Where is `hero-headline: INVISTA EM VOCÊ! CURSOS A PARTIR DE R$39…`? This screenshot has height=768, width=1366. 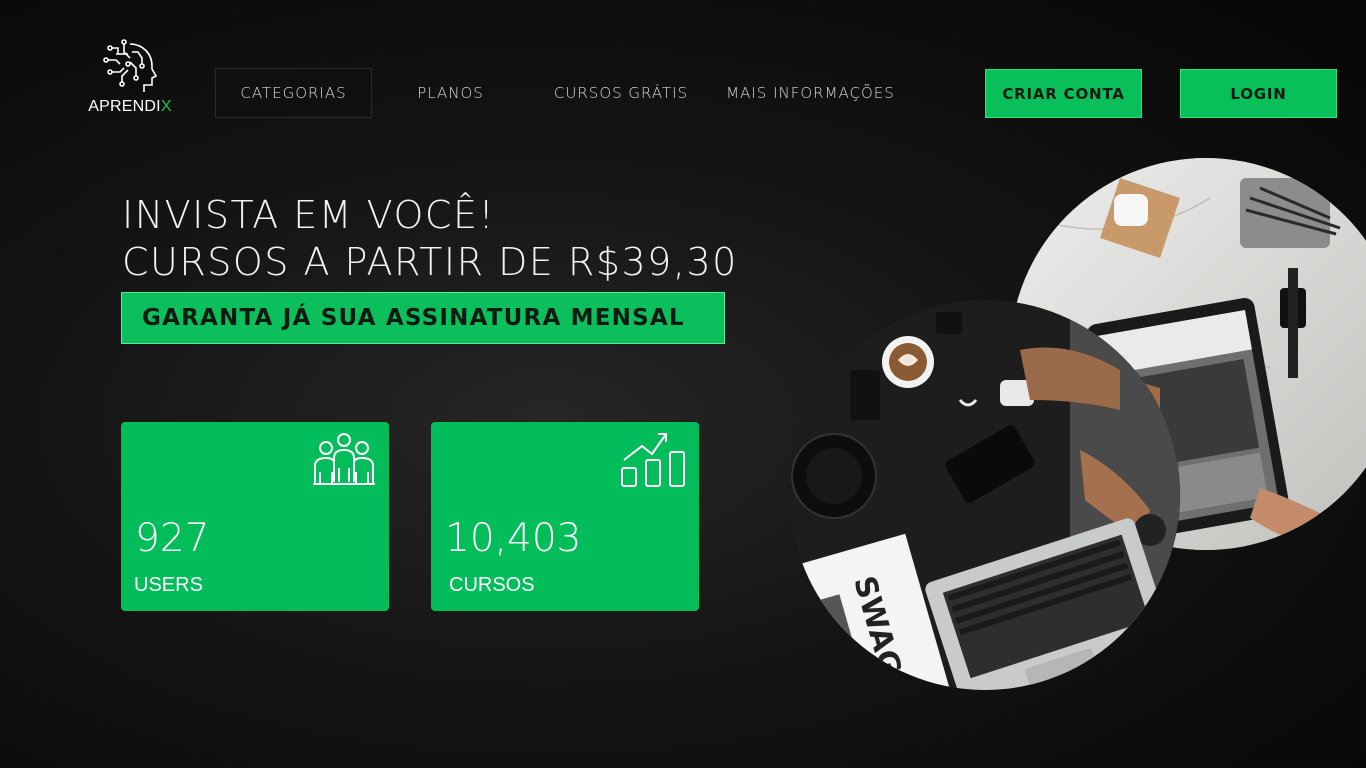
hero-headline: INVISTA EM VOCÊ! CURSOS A PARTIR DE R$39… is located at coordinates (430, 239).